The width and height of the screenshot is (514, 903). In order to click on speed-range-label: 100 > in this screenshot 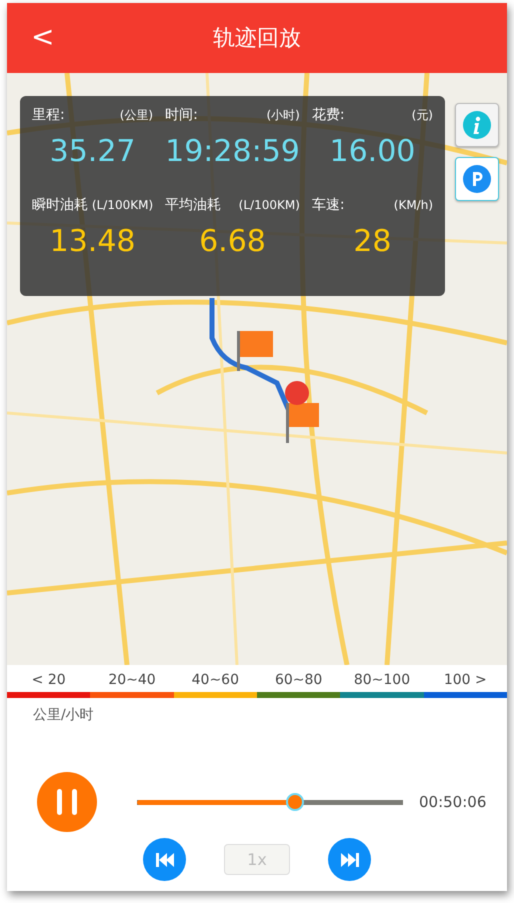, I will do `click(465, 680)`.